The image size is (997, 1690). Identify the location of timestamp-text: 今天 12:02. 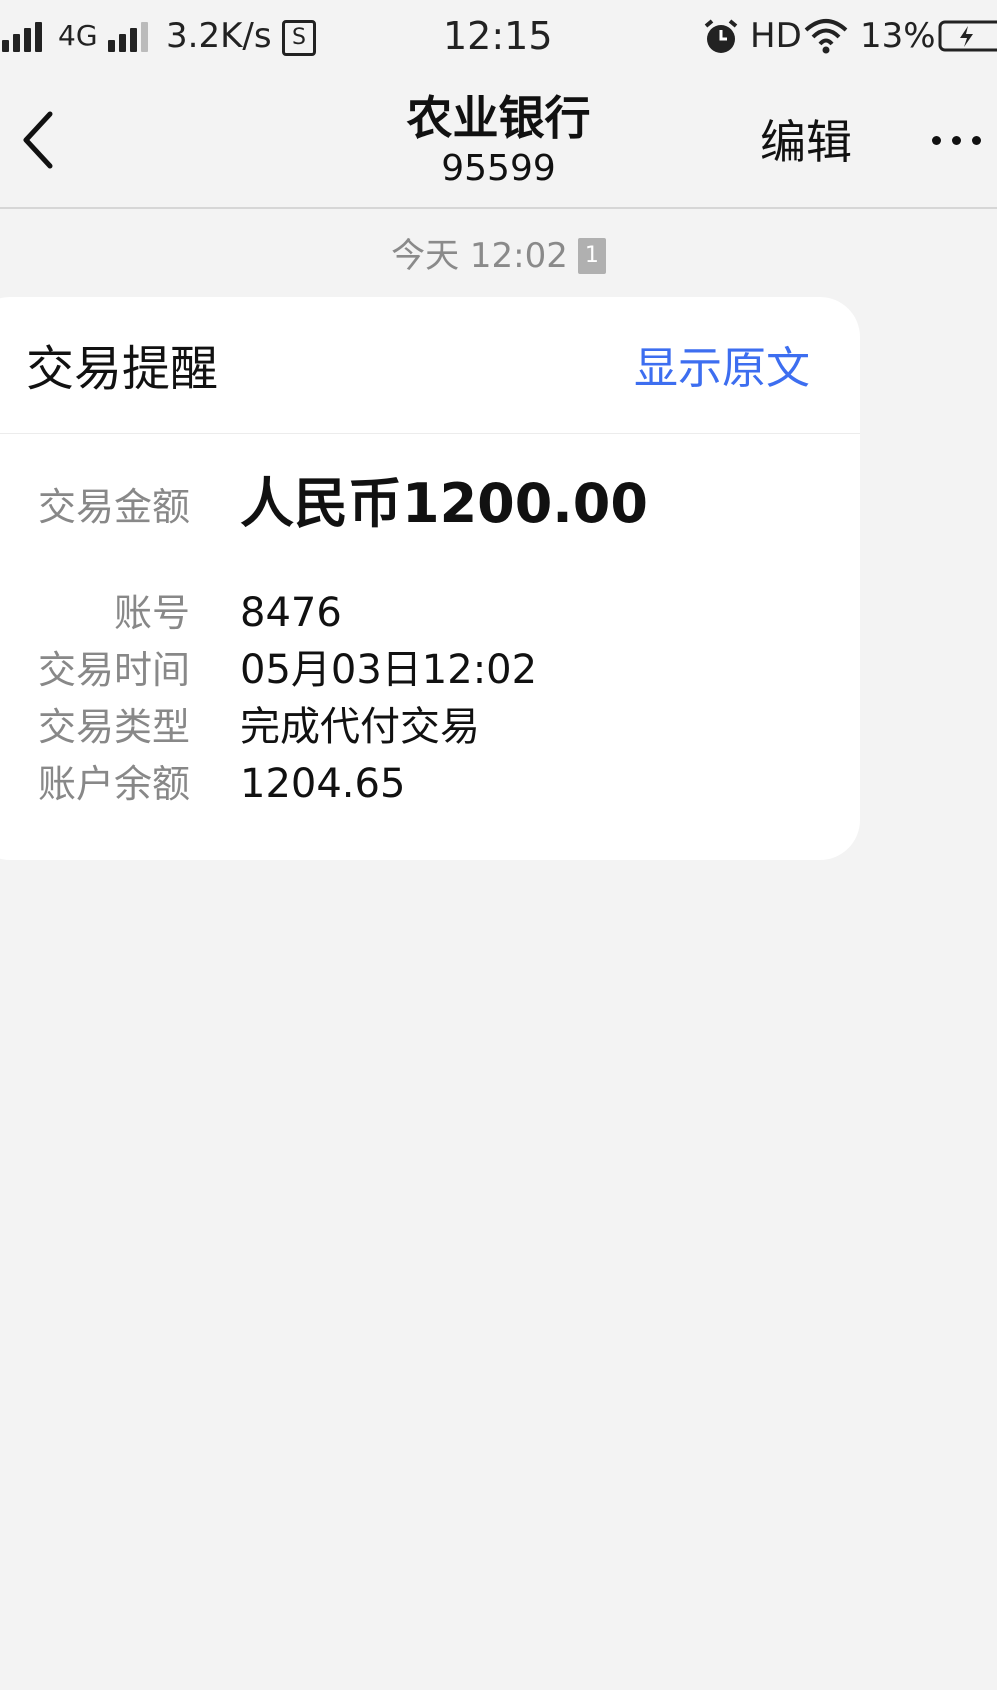
(479, 256).